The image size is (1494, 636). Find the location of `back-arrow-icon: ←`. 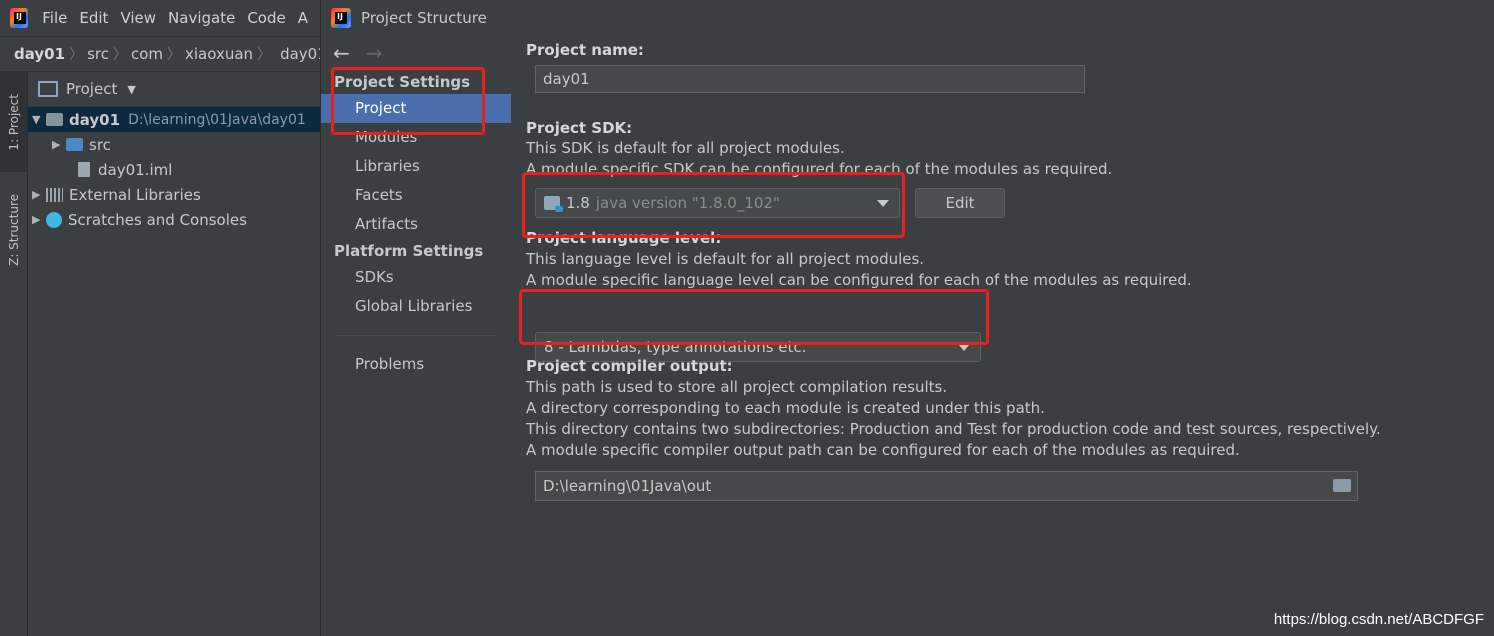

back-arrow-icon: ← is located at coordinates (341, 53).